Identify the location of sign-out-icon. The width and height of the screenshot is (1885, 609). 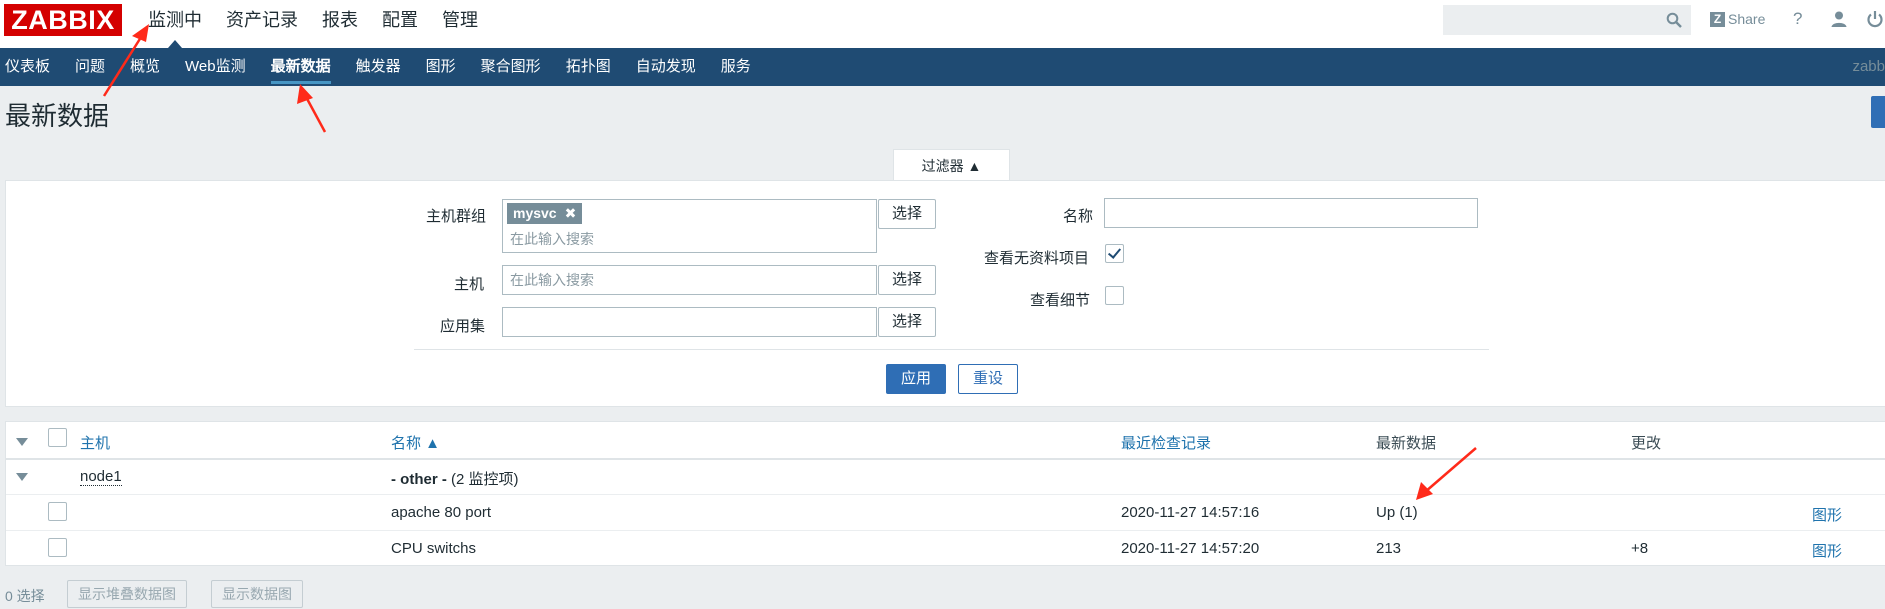
(1875, 19).